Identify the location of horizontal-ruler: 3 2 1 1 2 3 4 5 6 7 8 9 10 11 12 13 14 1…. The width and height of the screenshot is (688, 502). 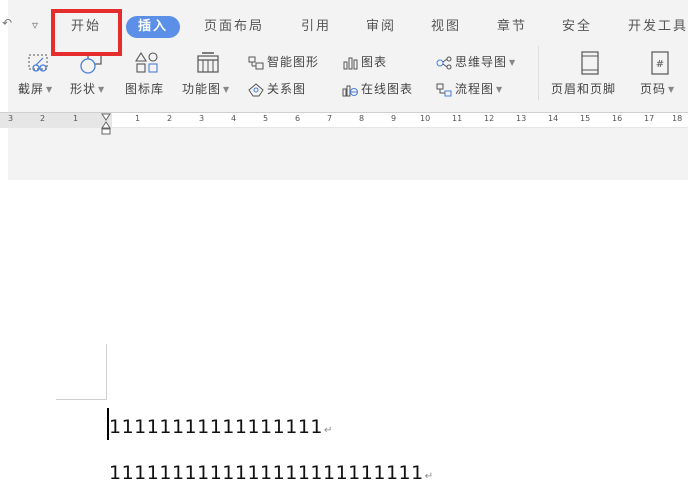
(344, 123).